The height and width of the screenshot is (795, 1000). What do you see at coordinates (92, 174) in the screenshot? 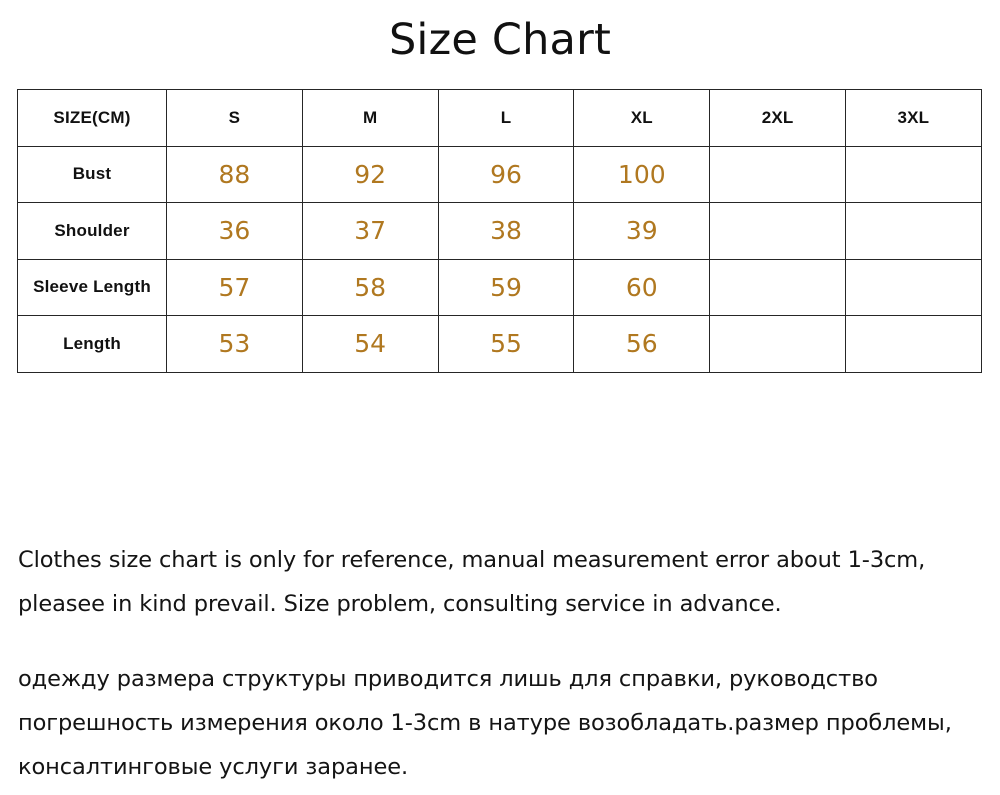
I see `row-label-bust: Bust` at bounding box center [92, 174].